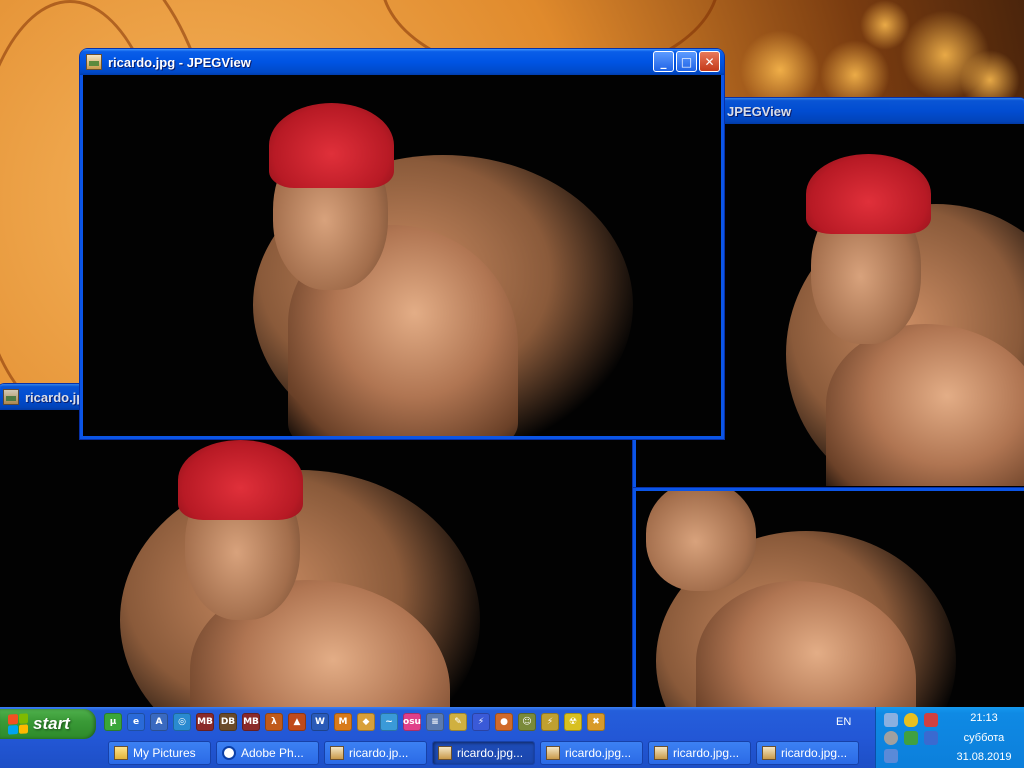 This screenshot has height=768, width=1024. What do you see at coordinates (709, 61) in the screenshot?
I see `close-button: ✕` at bounding box center [709, 61].